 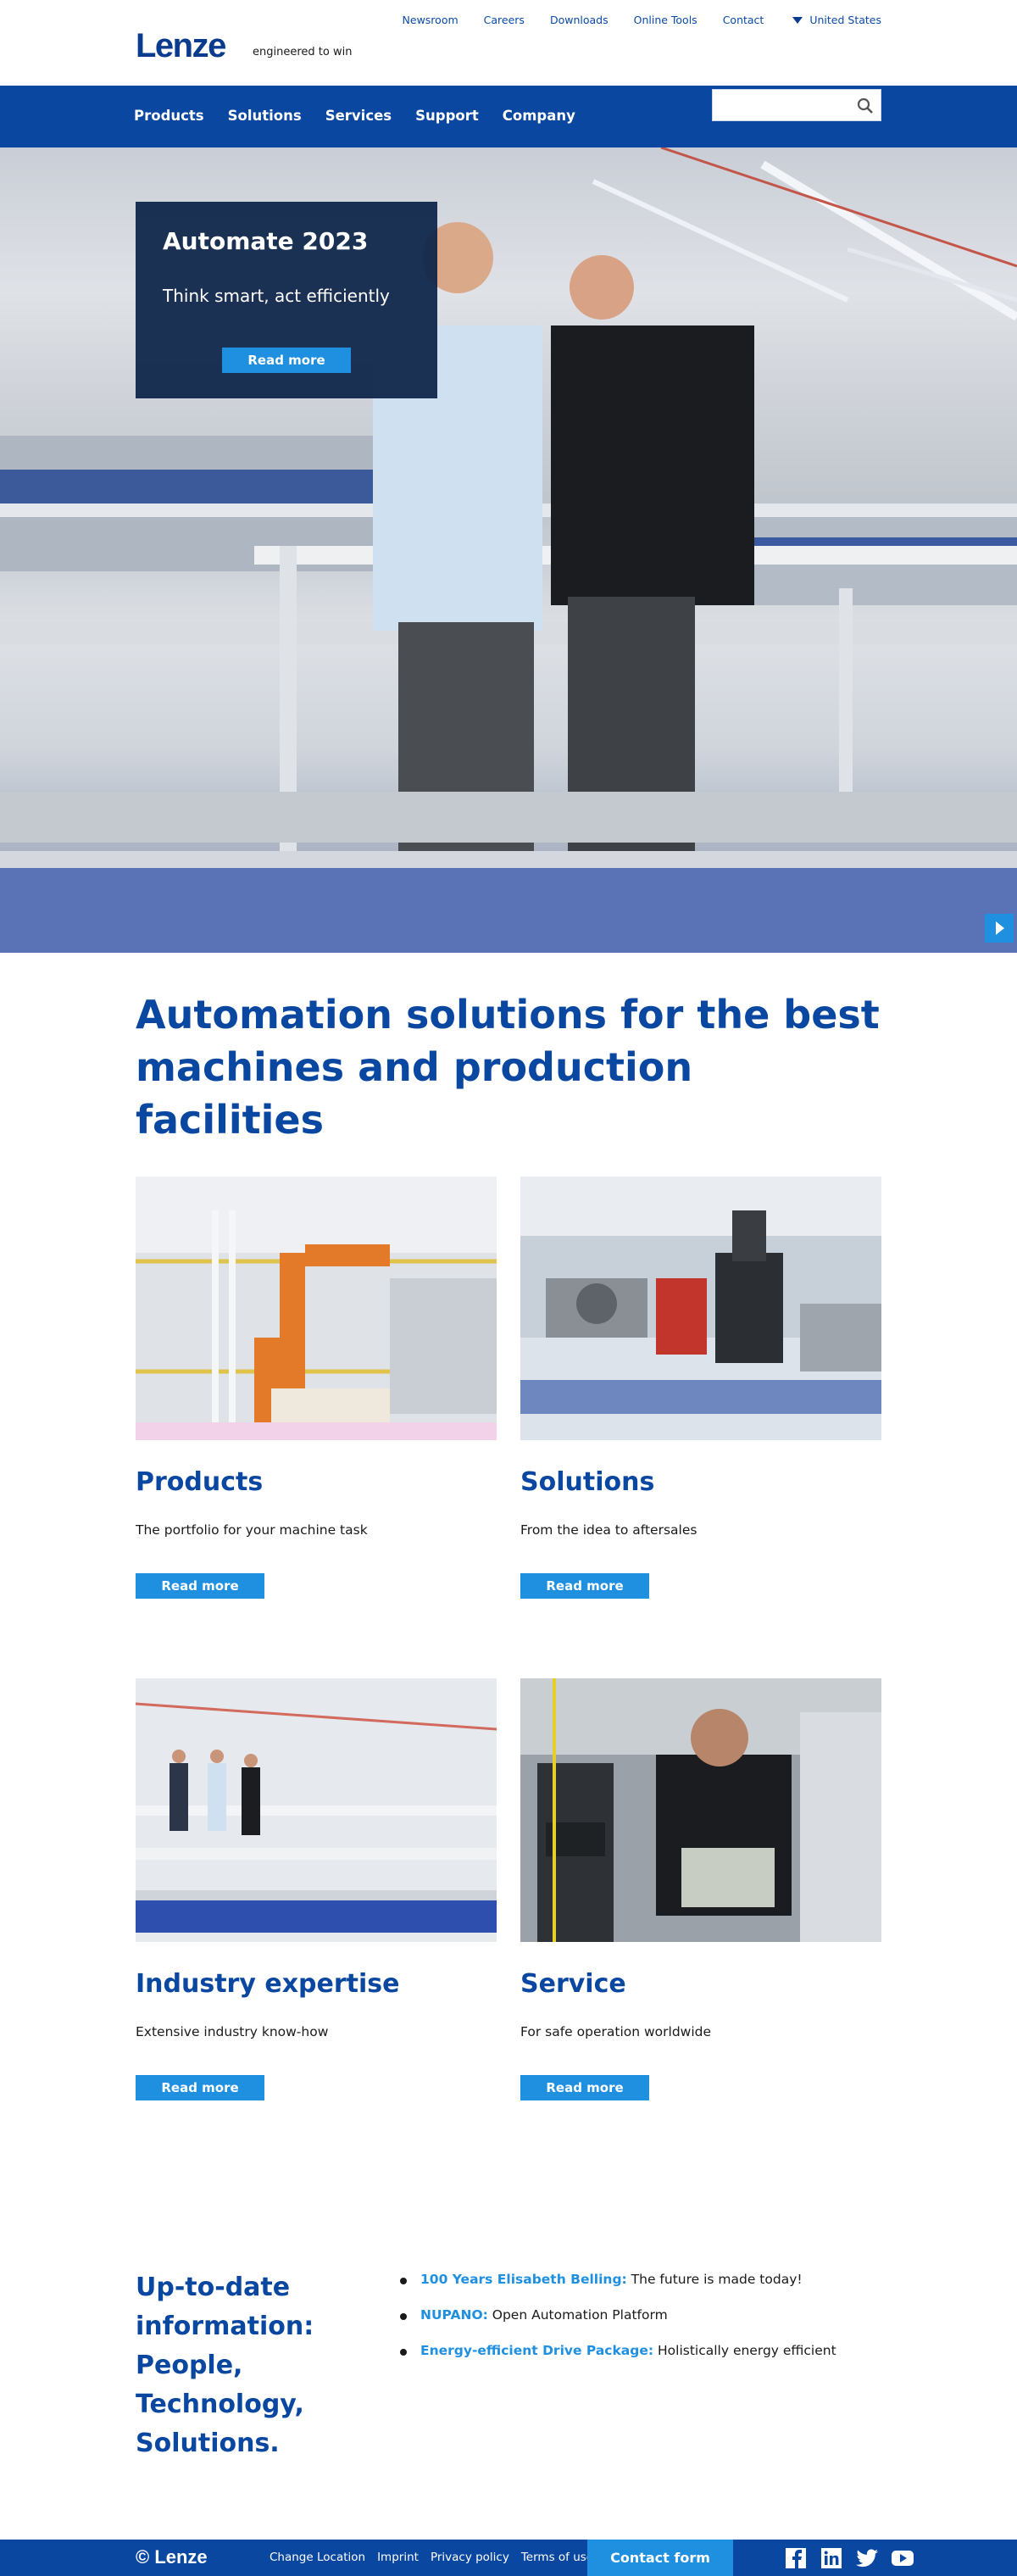 What do you see at coordinates (430, 20) in the screenshot?
I see `toplink-newsroom: Newsroom` at bounding box center [430, 20].